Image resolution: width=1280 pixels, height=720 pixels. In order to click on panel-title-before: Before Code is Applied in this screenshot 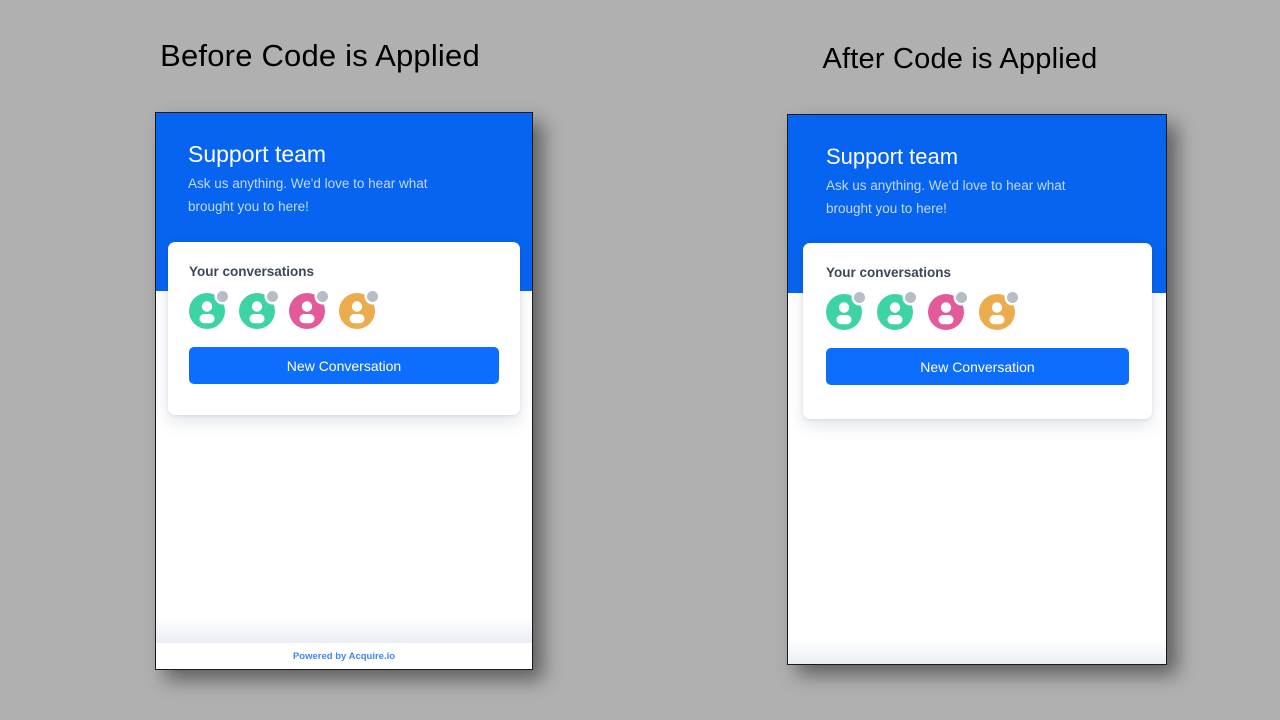, I will do `click(320, 55)`.